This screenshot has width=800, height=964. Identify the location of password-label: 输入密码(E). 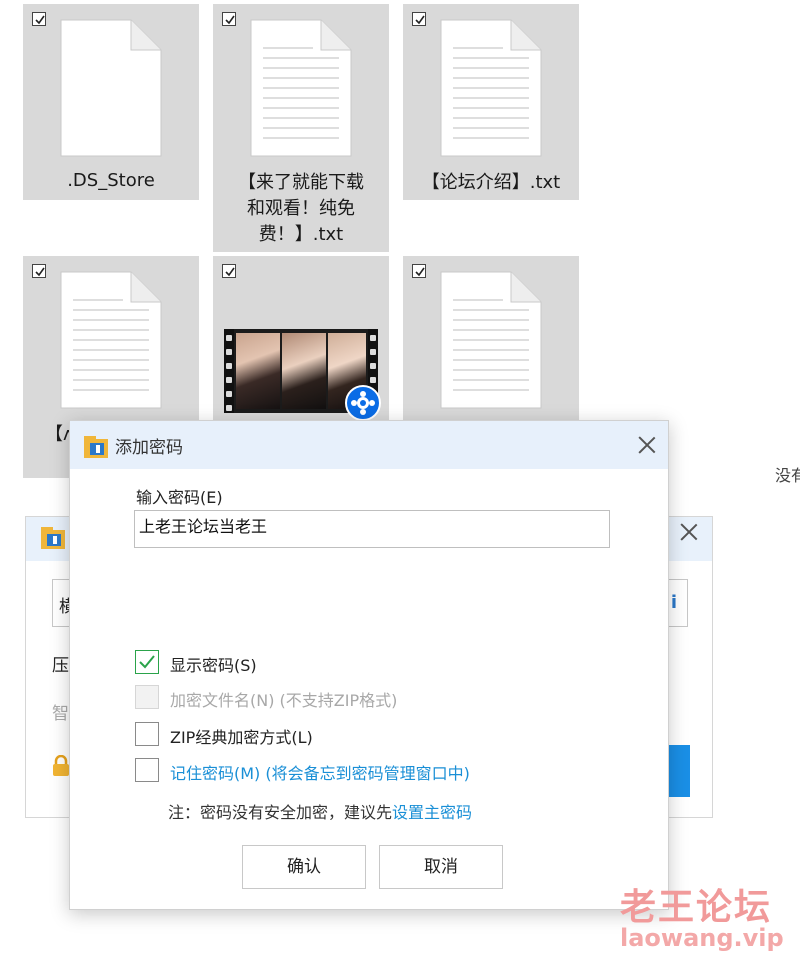
(179, 497).